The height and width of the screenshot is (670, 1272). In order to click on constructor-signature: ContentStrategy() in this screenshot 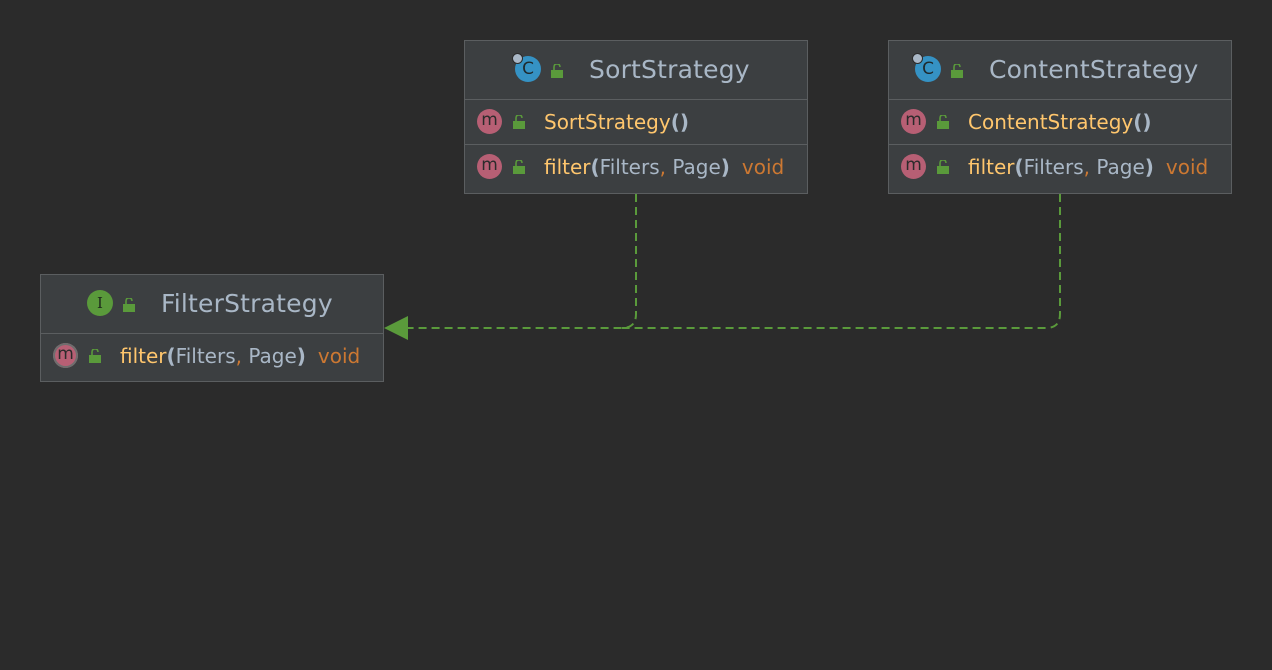, I will do `click(1060, 122)`.